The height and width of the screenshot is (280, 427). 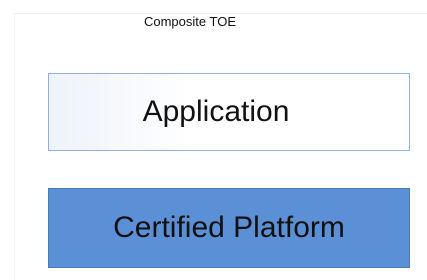 I want to click on certified-platform-layer-label: Certified Platform, so click(x=229, y=227).